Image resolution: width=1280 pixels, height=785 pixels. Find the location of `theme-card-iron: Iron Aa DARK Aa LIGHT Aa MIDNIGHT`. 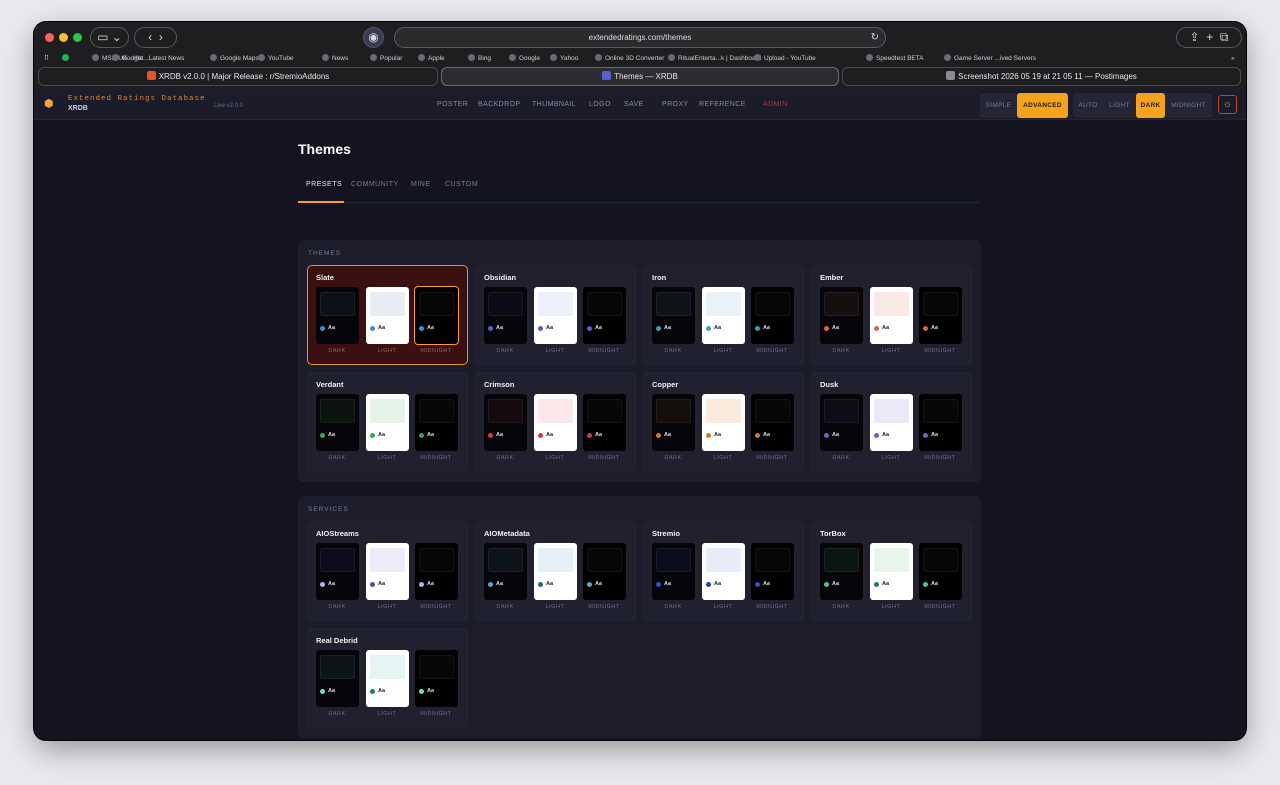

theme-card-iron: Iron Aa DARK Aa LIGHT Aa MIDNIGHT is located at coordinates (723, 315).